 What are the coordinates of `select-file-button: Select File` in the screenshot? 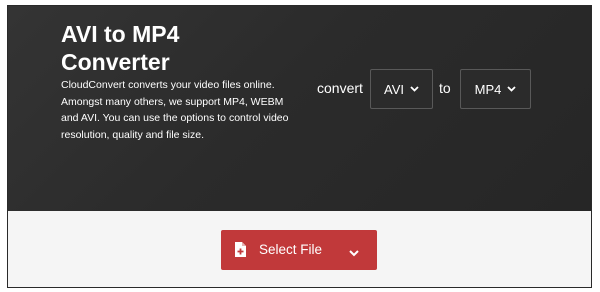 It's located at (299, 250).